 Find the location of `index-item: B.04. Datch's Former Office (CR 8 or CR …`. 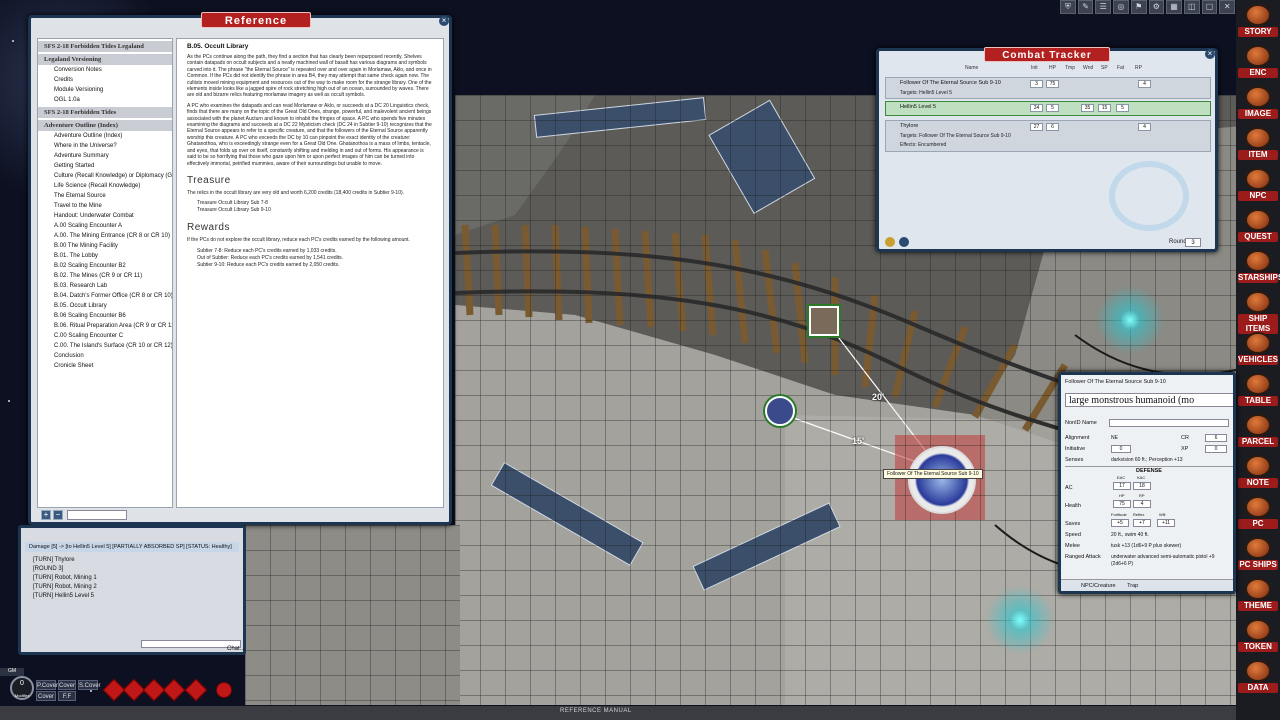

index-item: B.04. Datch's Former Office (CR 8 or CR … is located at coordinates (105, 296).